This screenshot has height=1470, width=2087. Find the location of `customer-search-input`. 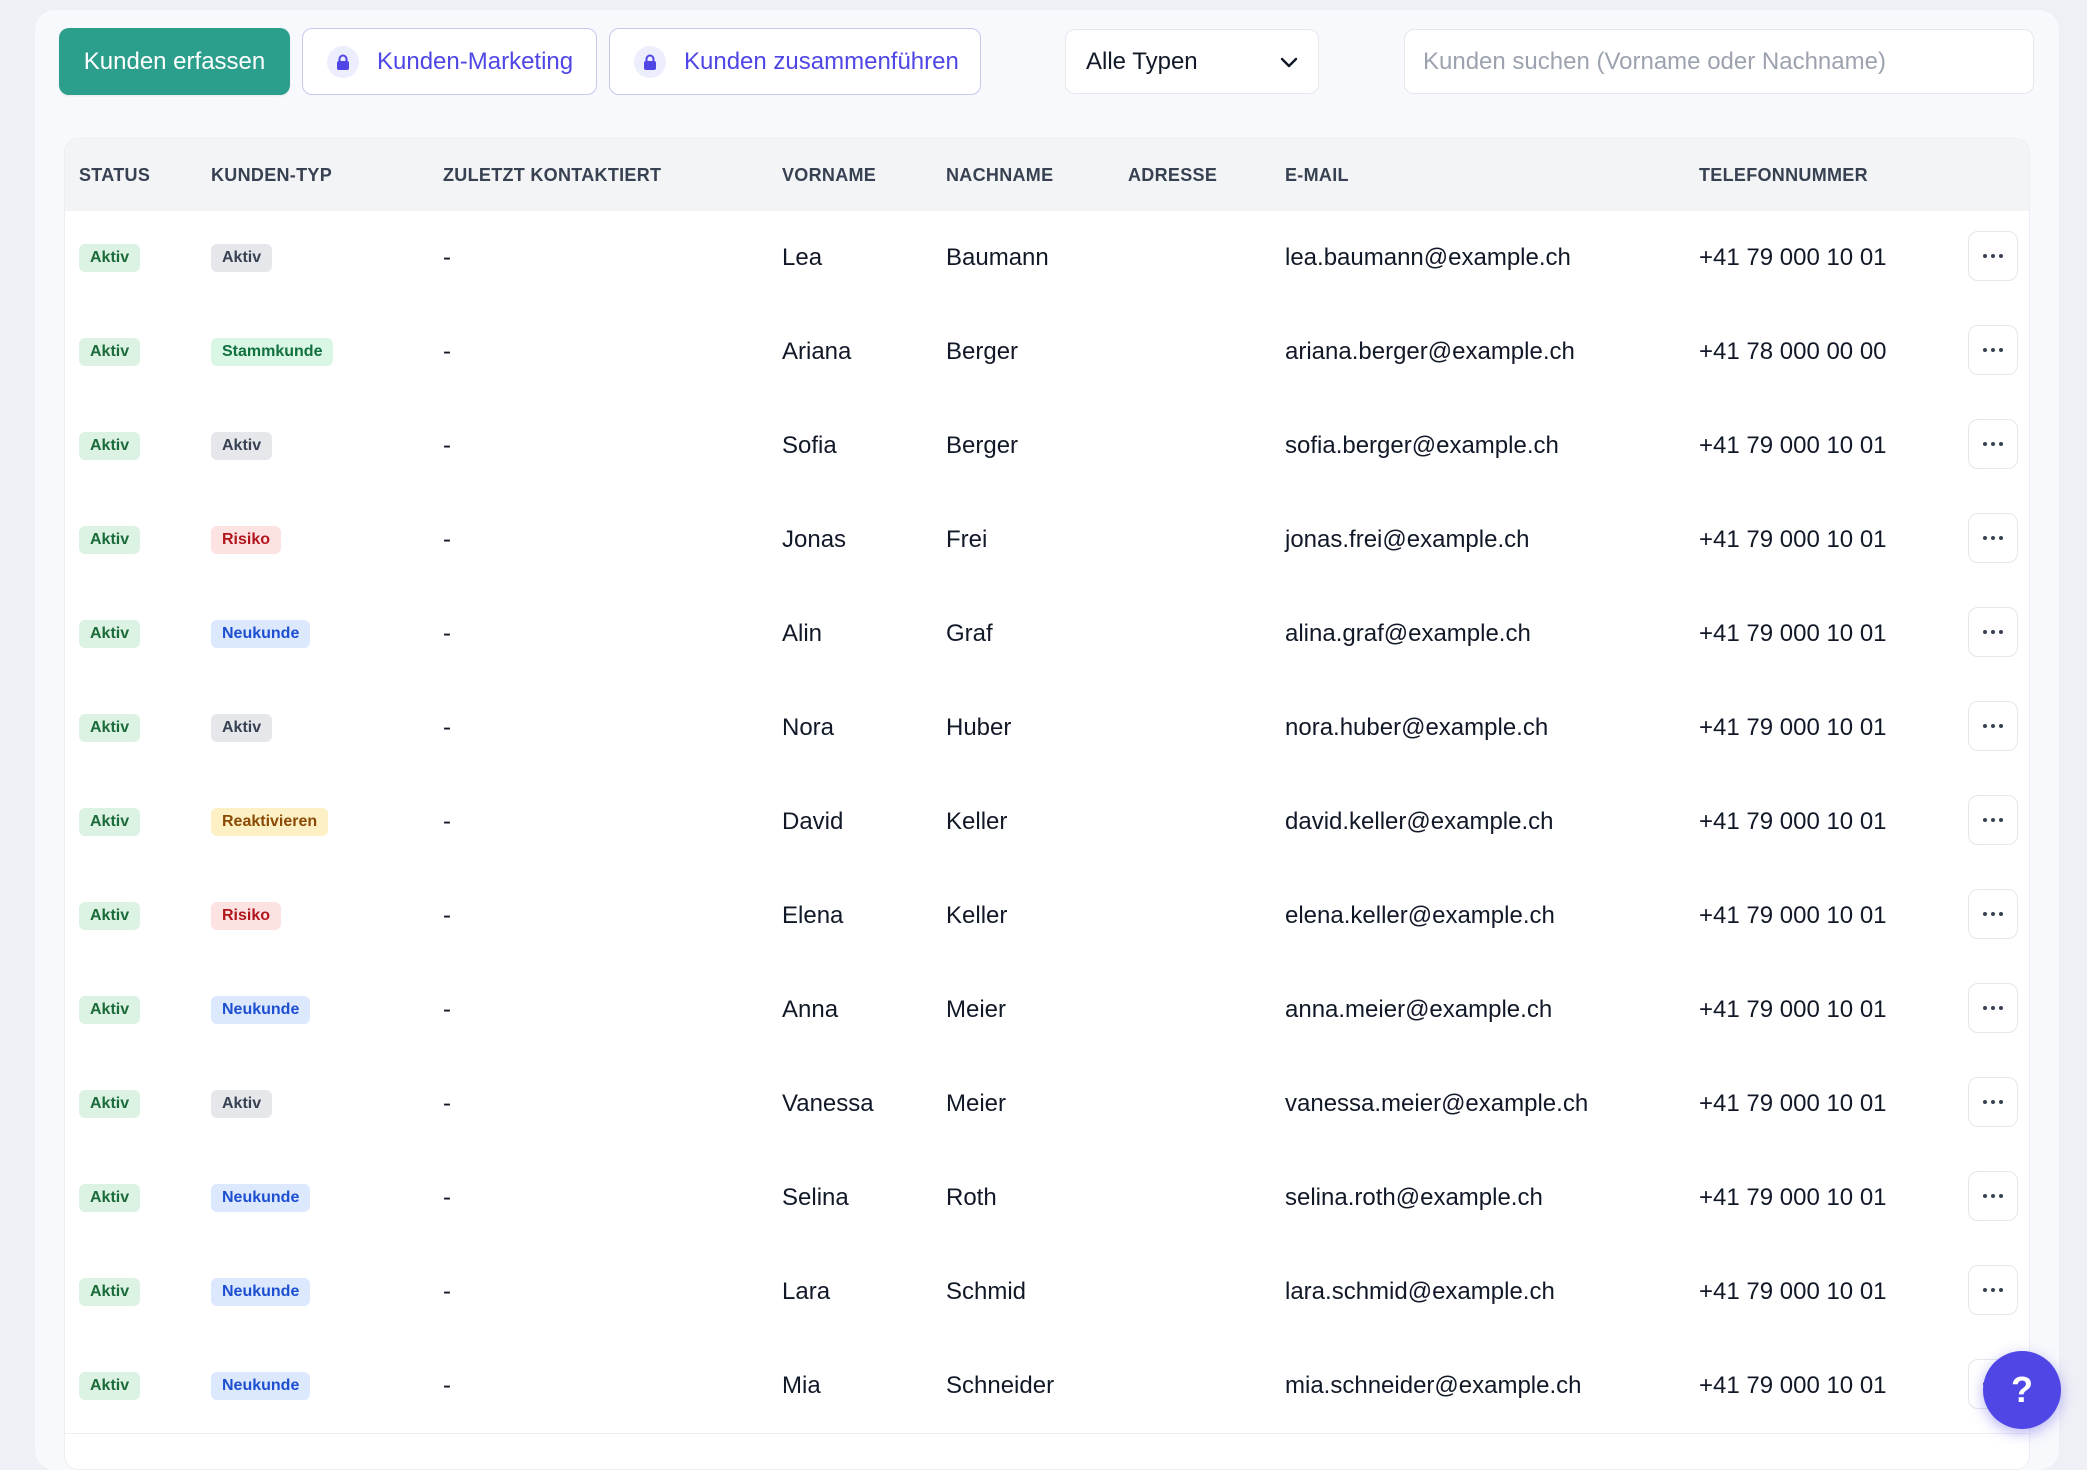

customer-search-input is located at coordinates (1719, 61).